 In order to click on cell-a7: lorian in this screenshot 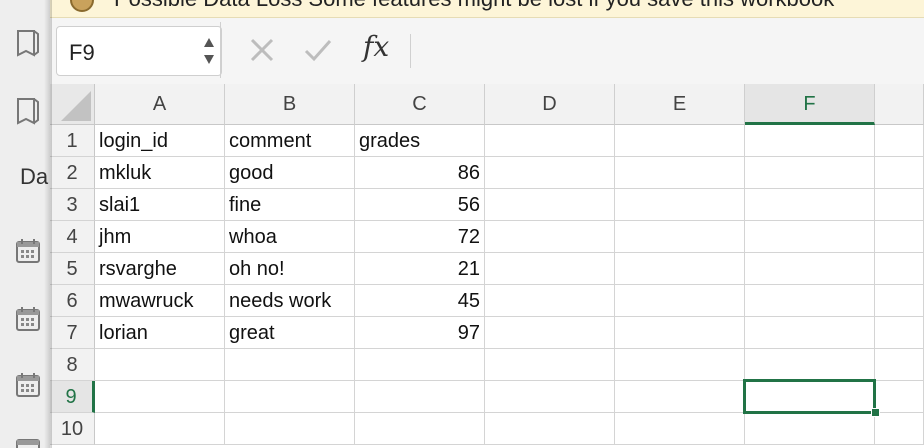, I will do `click(160, 333)`.